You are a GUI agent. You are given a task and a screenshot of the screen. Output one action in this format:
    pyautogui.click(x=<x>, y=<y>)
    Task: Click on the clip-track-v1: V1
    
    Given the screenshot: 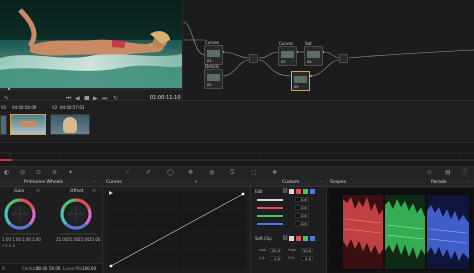 What is the action you would take?
    pyautogui.click(x=4, y=107)
    